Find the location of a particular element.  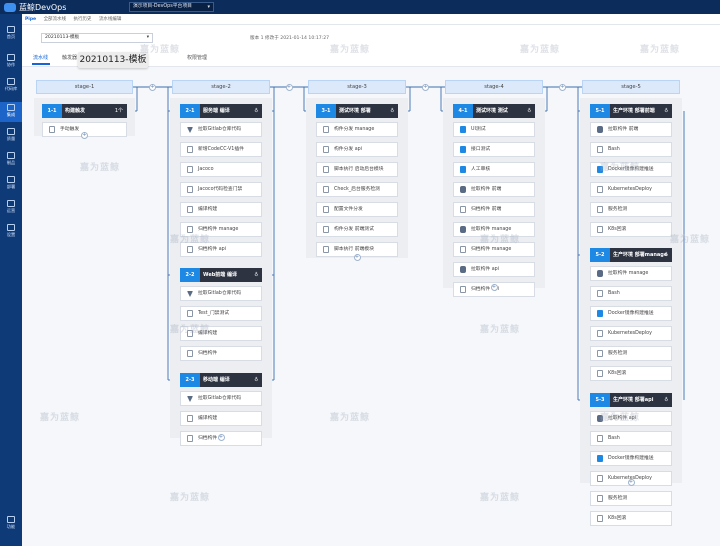

job-number: 5-3 is located at coordinates (600, 400).